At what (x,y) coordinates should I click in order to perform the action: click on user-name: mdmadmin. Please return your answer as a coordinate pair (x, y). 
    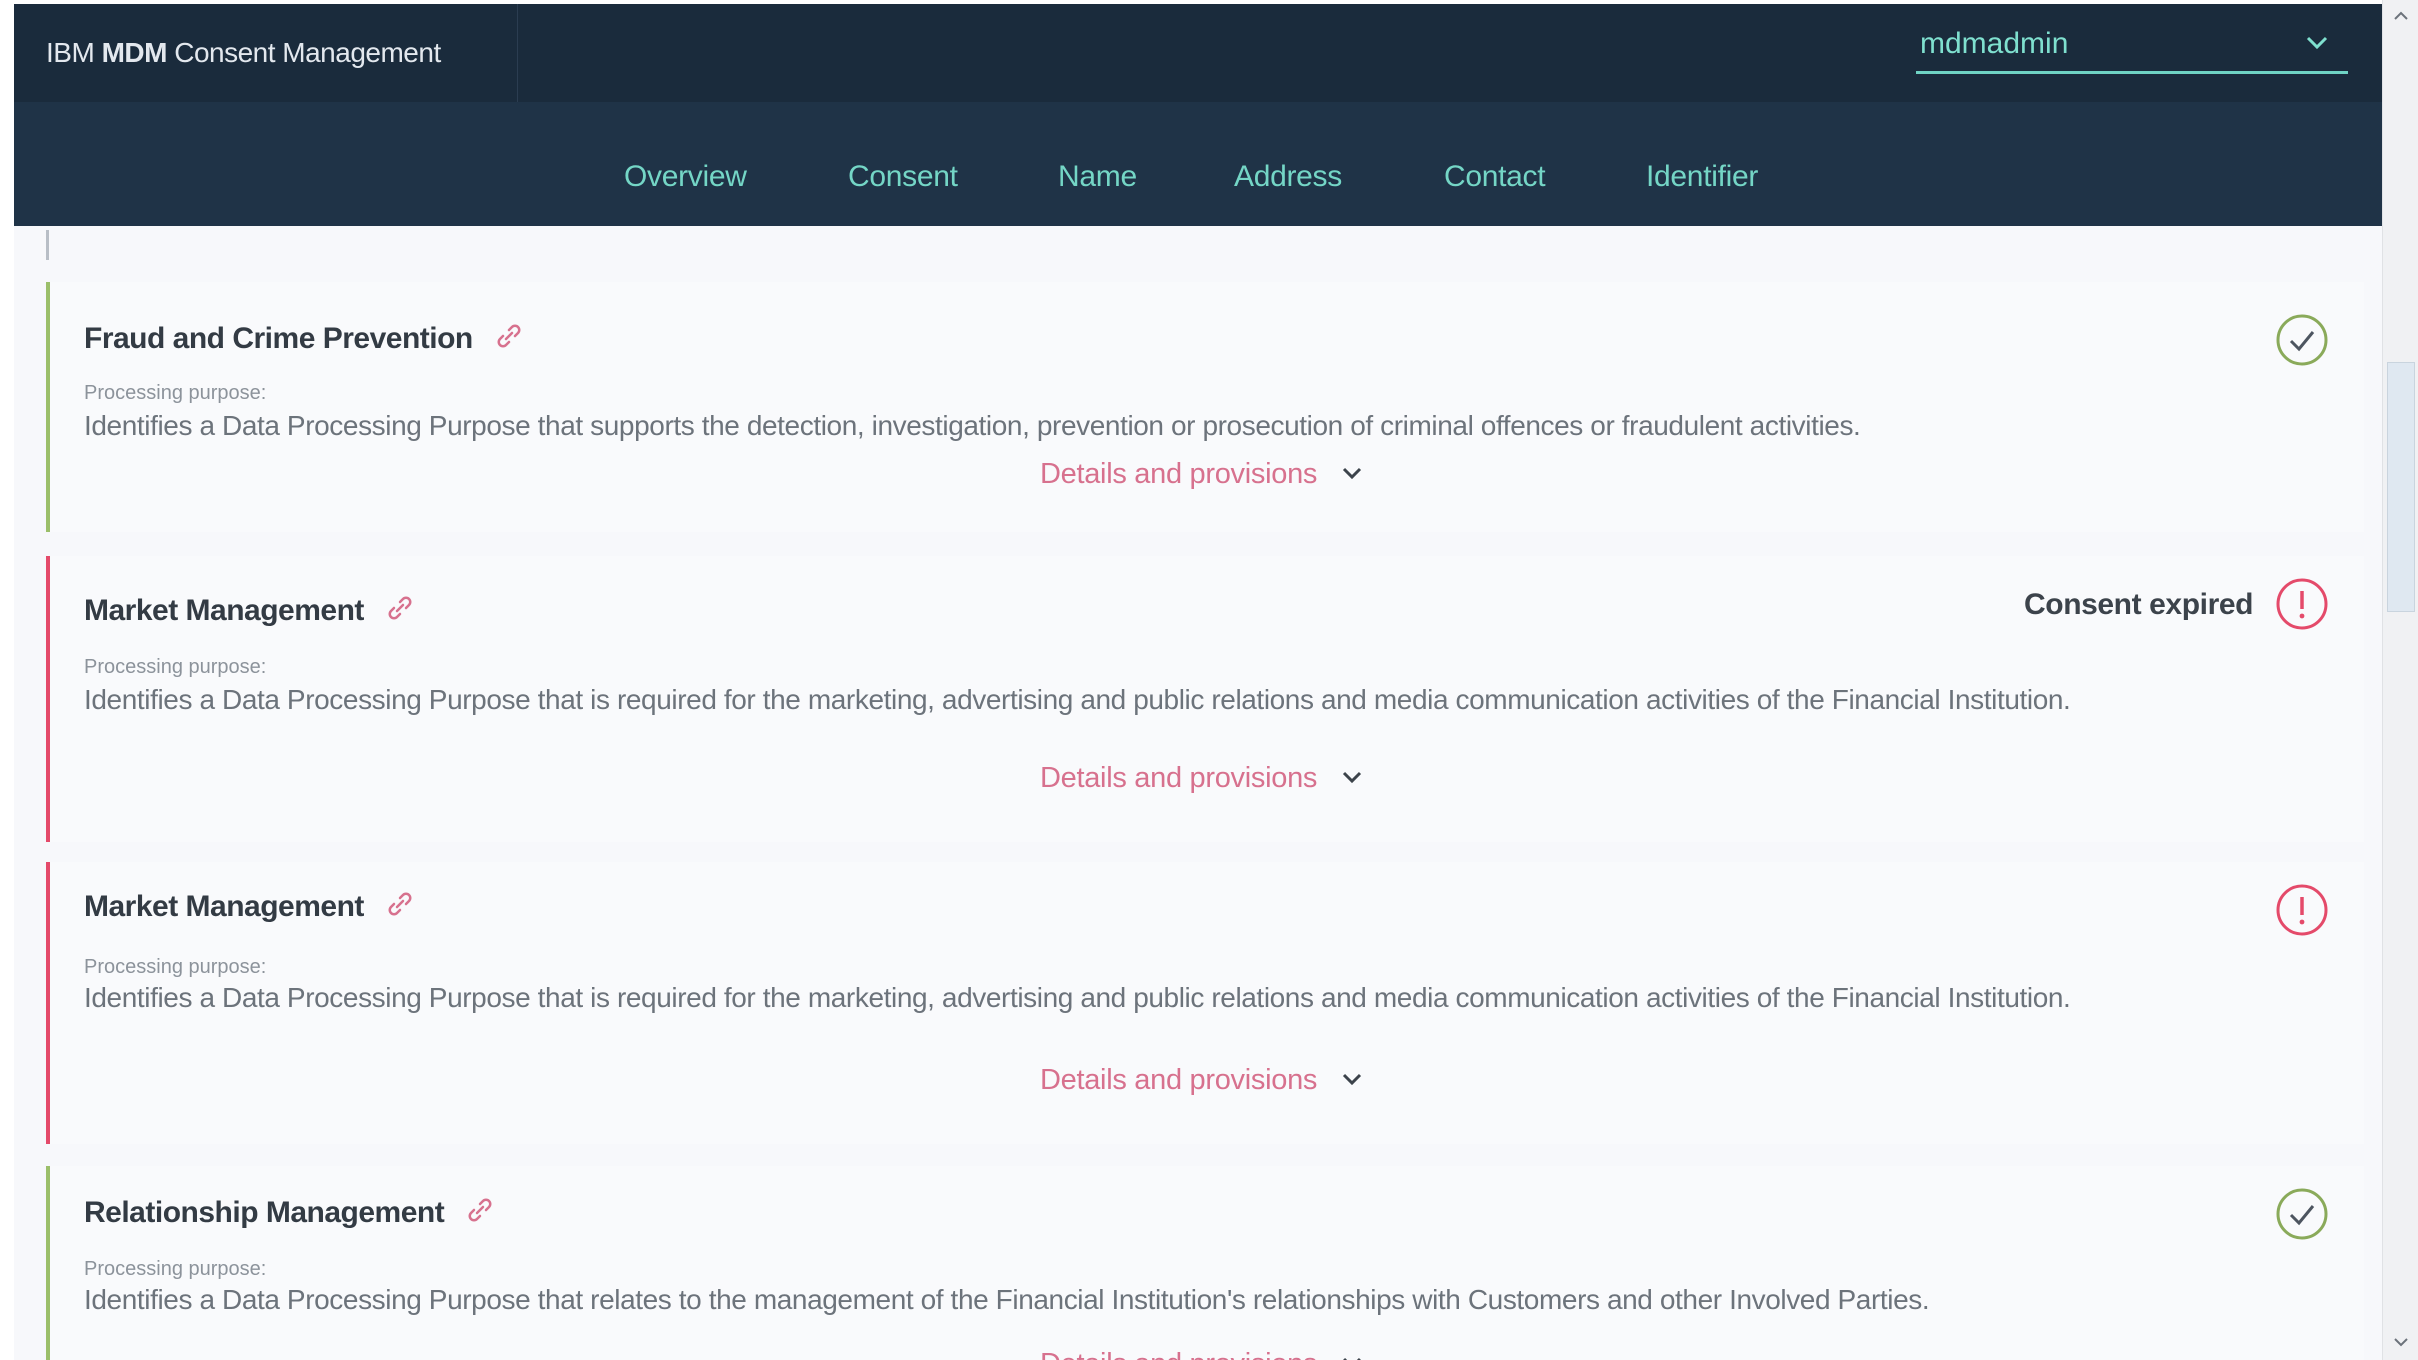
    Looking at the image, I should click on (1994, 43).